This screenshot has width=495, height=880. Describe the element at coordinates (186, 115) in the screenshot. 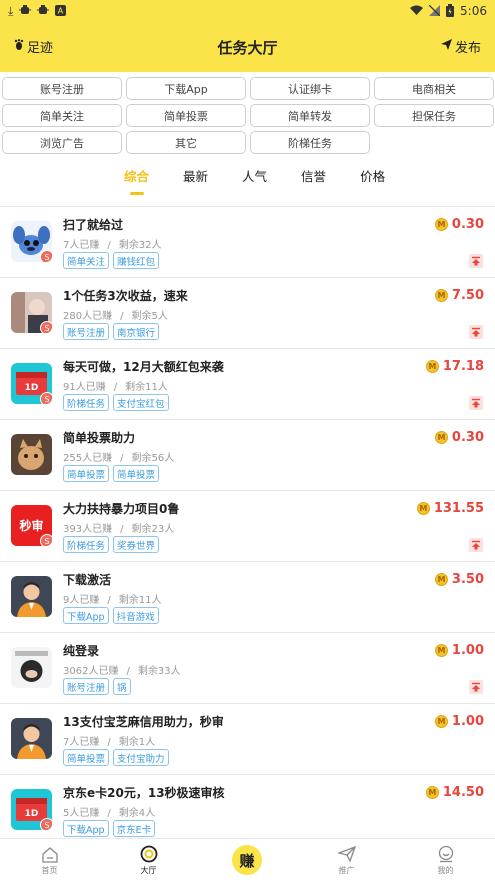

I see `category-simple-vote: 简单投票` at that location.